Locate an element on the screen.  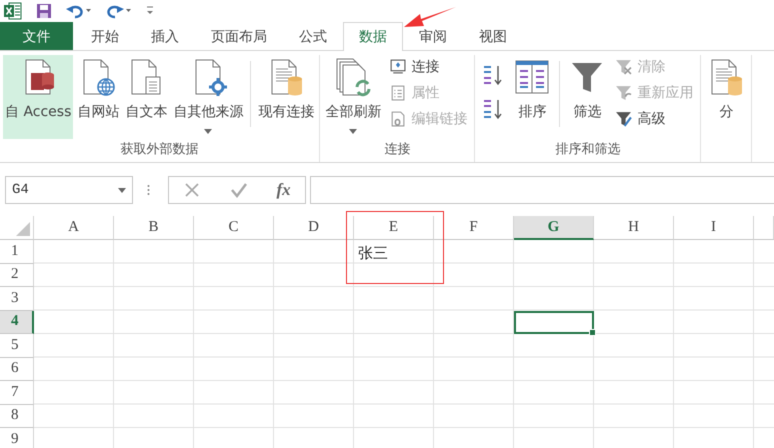
connection-icon is located at coordinates (397, 66).